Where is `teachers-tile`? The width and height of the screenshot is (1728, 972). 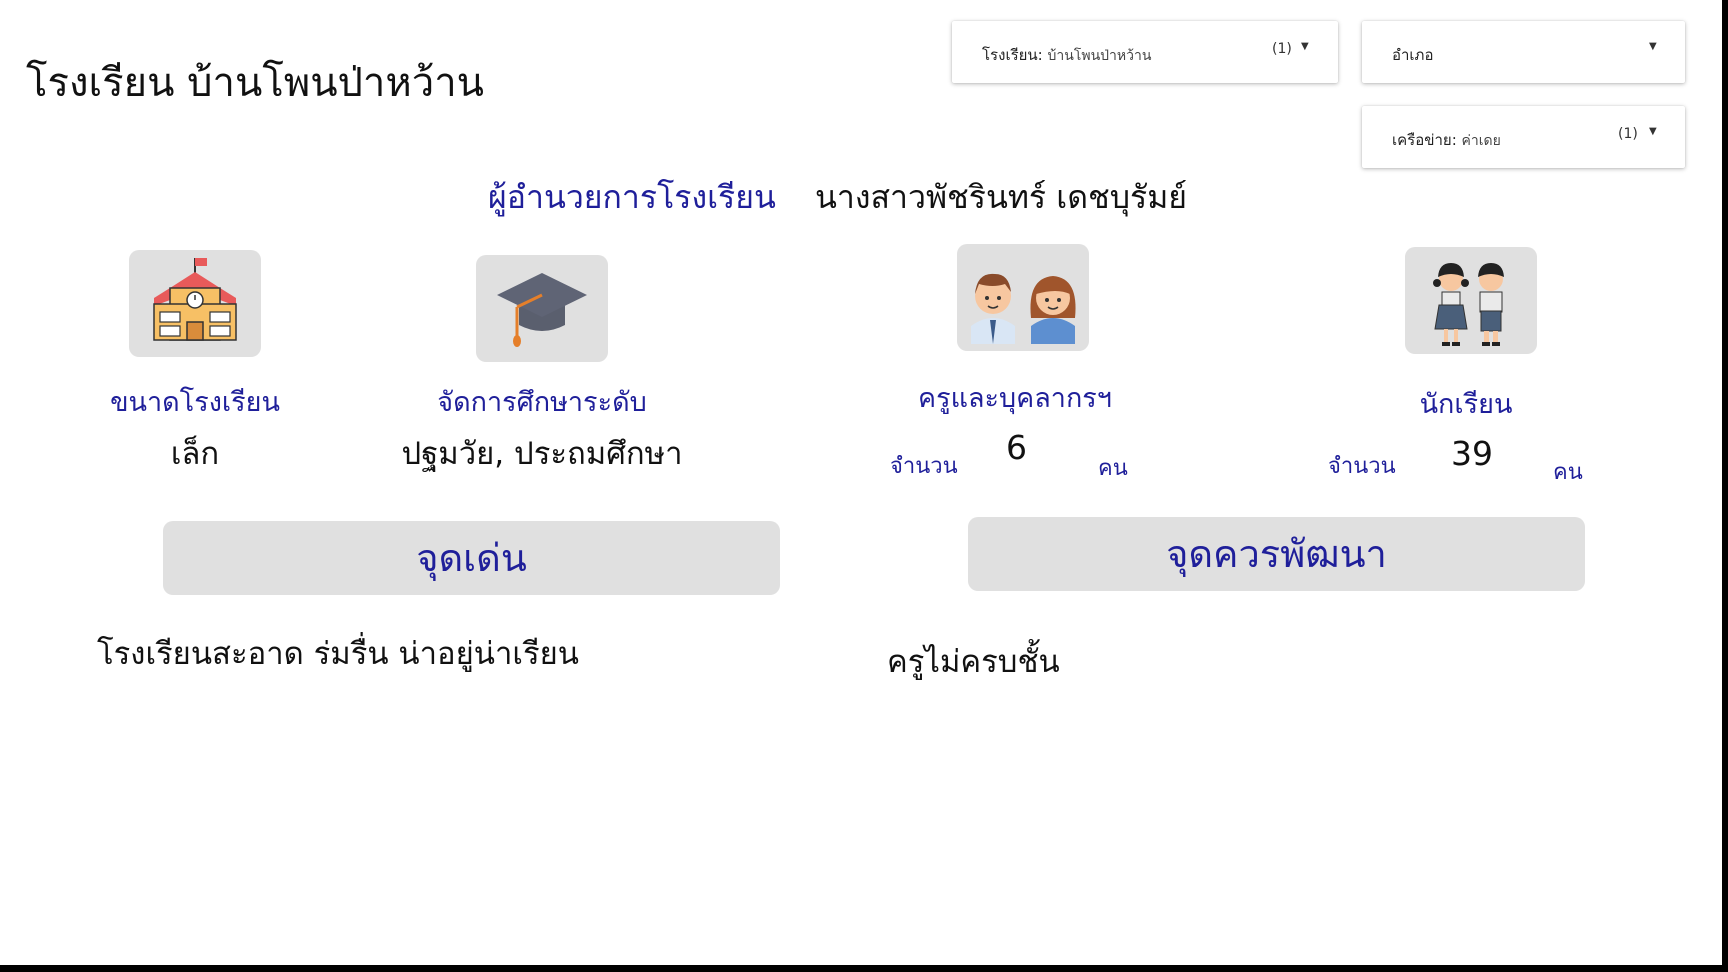 teachers-tile is located at coordinates (1023, 297).